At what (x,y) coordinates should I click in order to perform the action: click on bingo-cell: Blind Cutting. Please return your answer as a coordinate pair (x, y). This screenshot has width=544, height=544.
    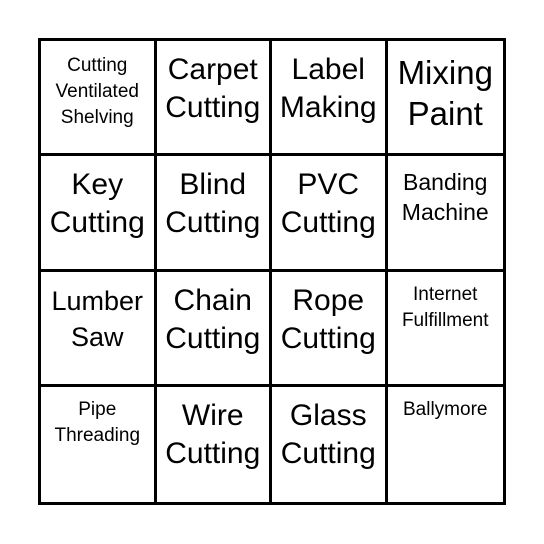
    Looking at the image, I should click on (214, 214).